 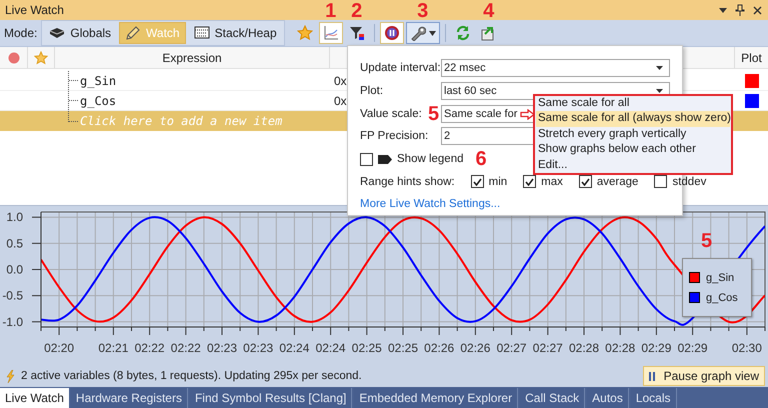 I want to click on field-label: FP Precision:, so click(x=394, y=136).